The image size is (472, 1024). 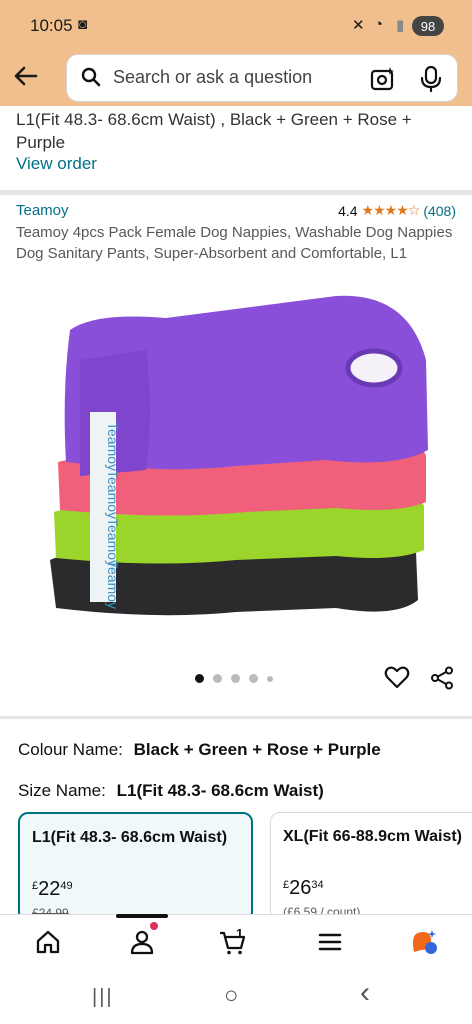 I want to click on search-placeholder: Search or ask a question, so click(x=212, y=77).